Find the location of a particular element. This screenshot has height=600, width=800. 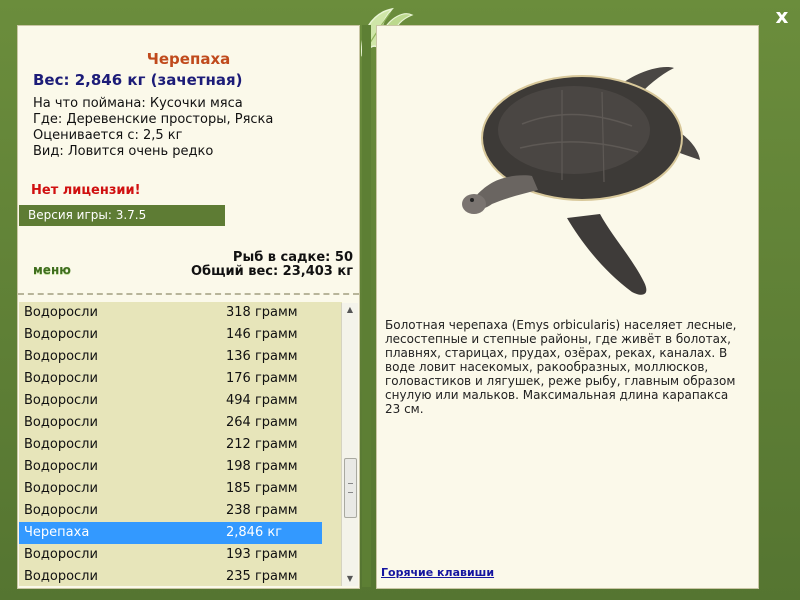

catch-weight: 235 грамм is located at coordinates (262, 576).